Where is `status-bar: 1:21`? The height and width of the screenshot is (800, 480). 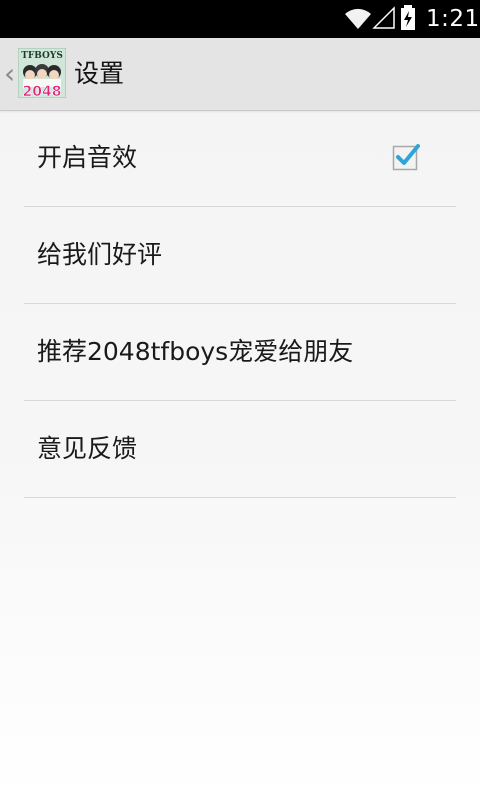
status-bar: 1:21 is located at coordinates (240, 19).